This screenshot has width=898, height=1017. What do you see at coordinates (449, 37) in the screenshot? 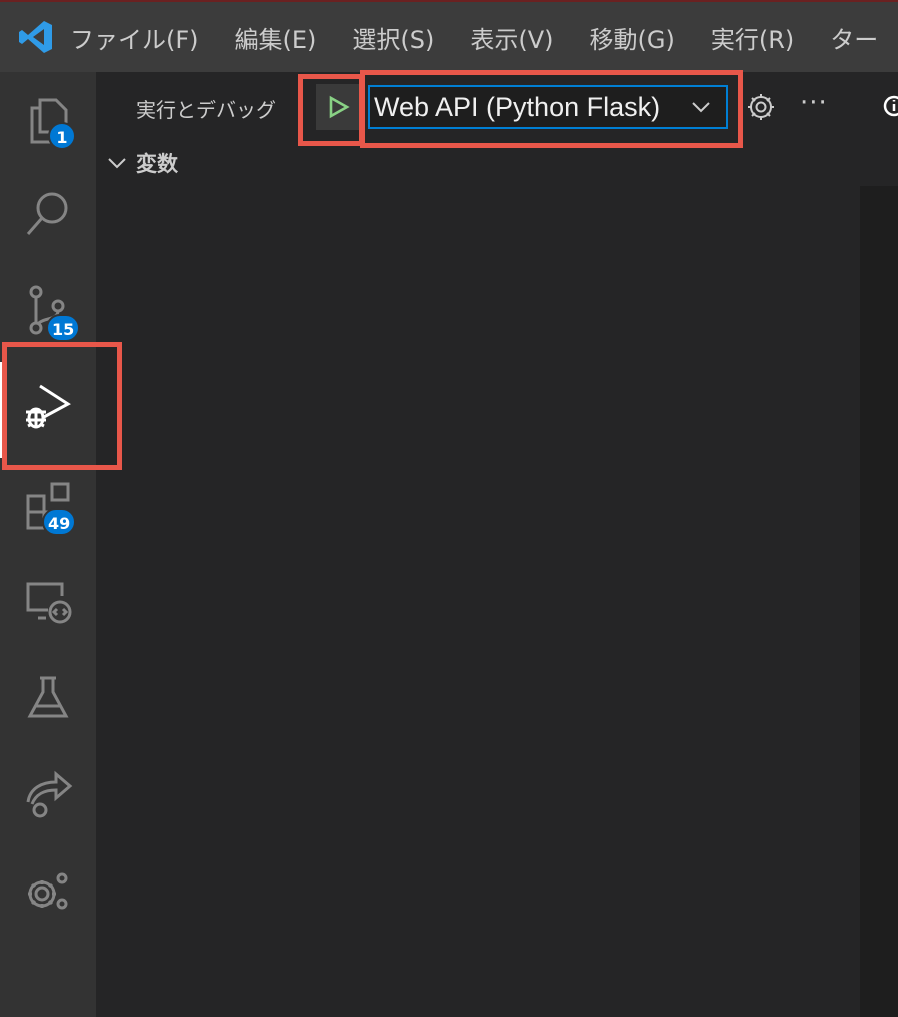
I see `menu-bar: ファイル(F) 編集(E) 選択(S) 表示(V) 移動(G) 実行(R) ター` at bounding box center [449, 37].